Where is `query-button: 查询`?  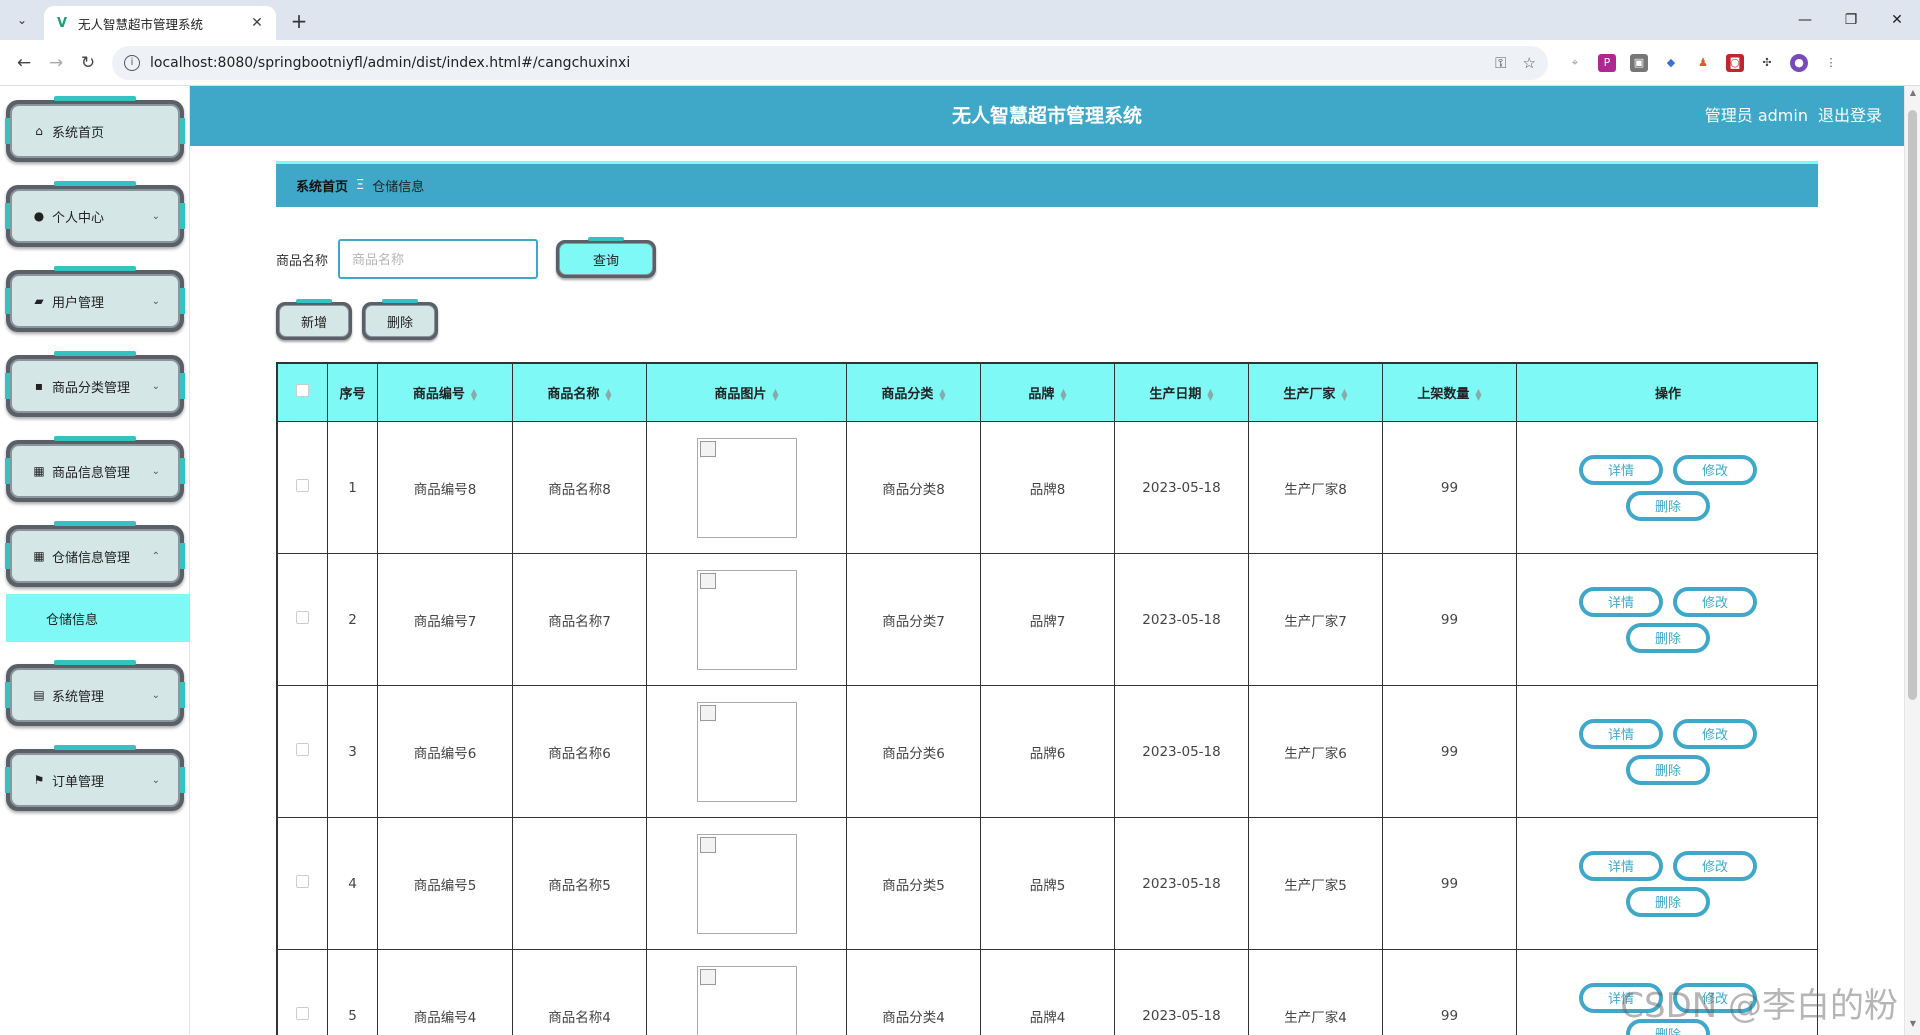
query-button: 查询 is located at coordinates (606, 259).